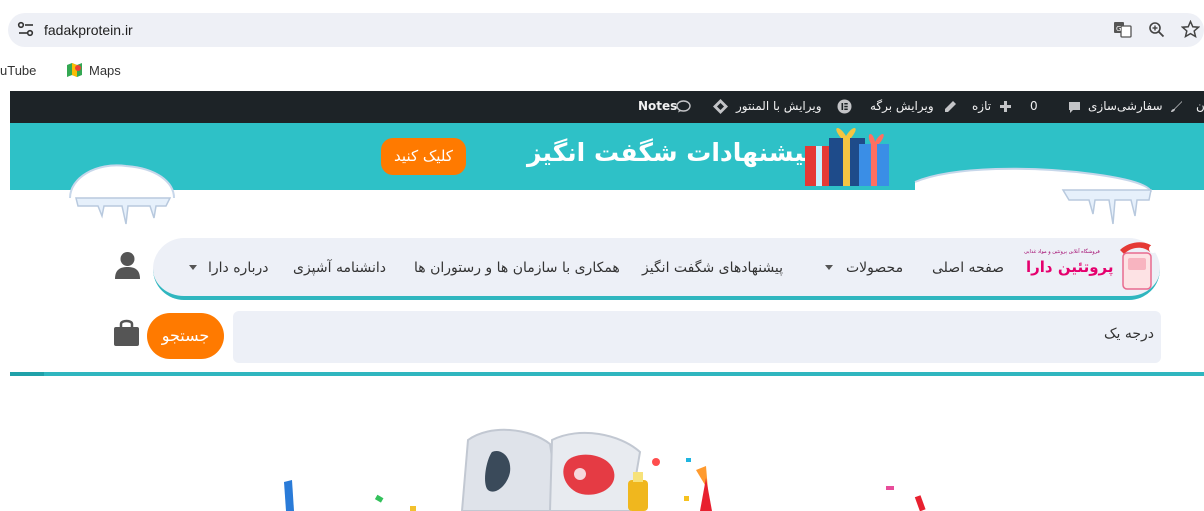  Describe the element at coordinates (607, 107) in the screenshot. I see `wp-admin-bar` at that location.